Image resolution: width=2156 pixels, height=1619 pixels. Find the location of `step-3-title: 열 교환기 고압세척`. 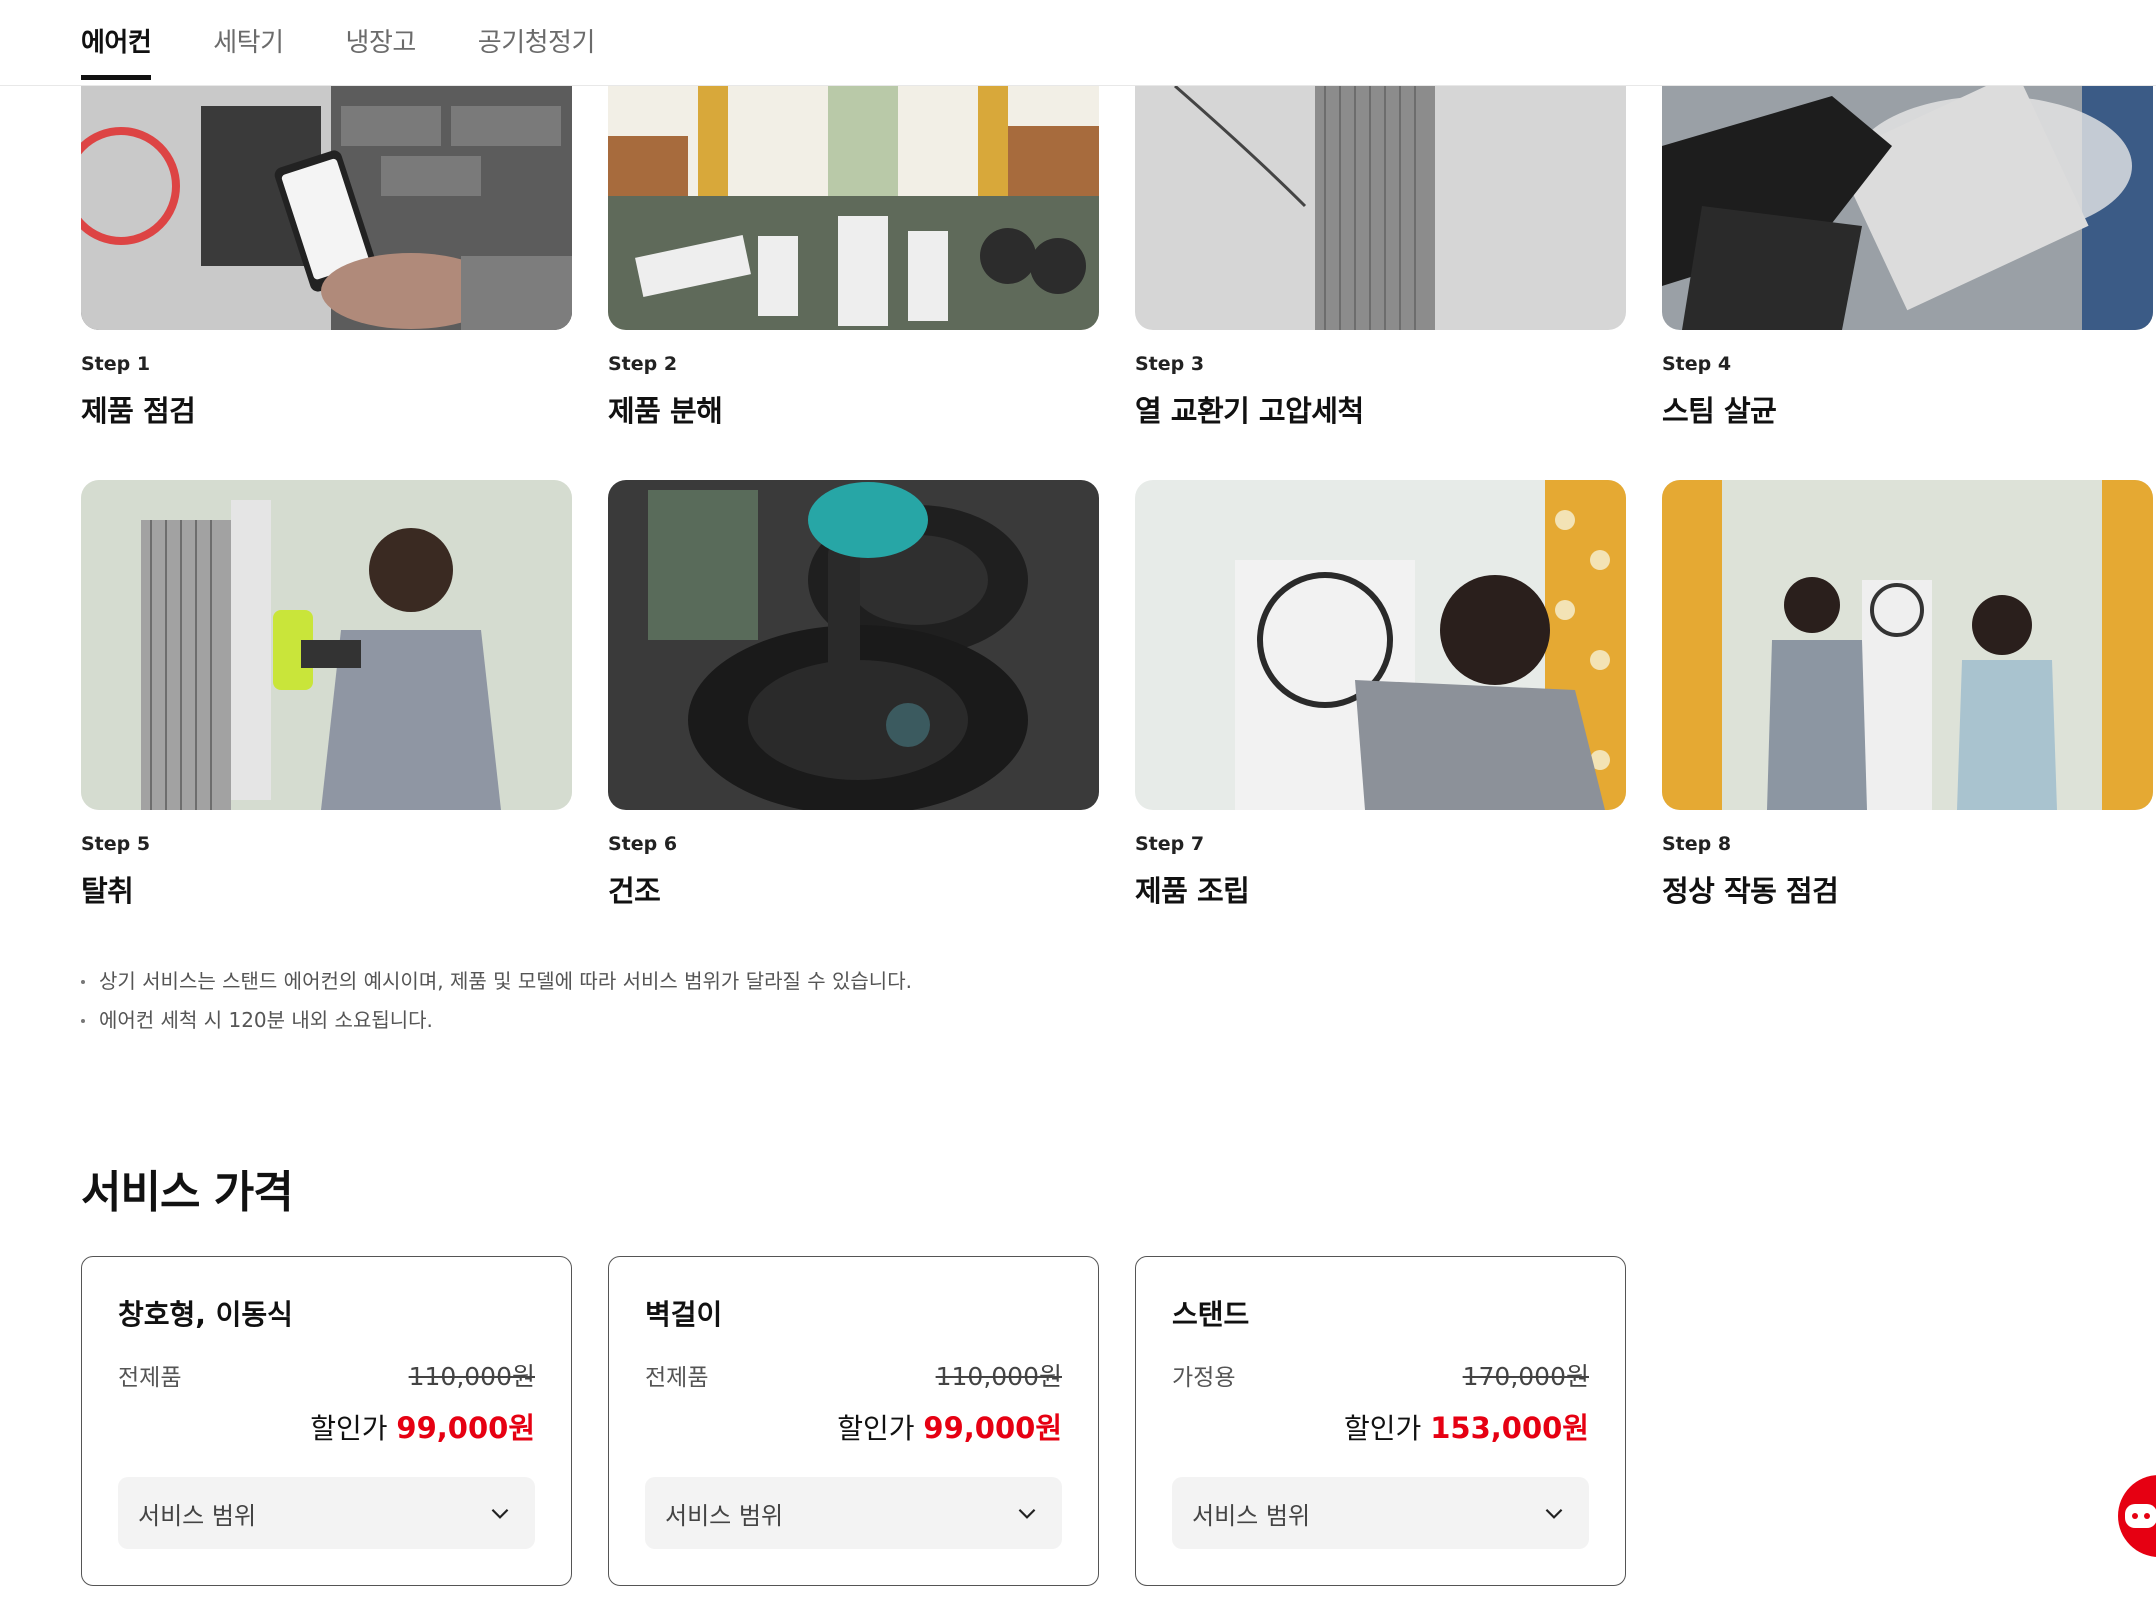

step-3-title: 열 교환기 고압세척 is located at coordinates (1249, 411).